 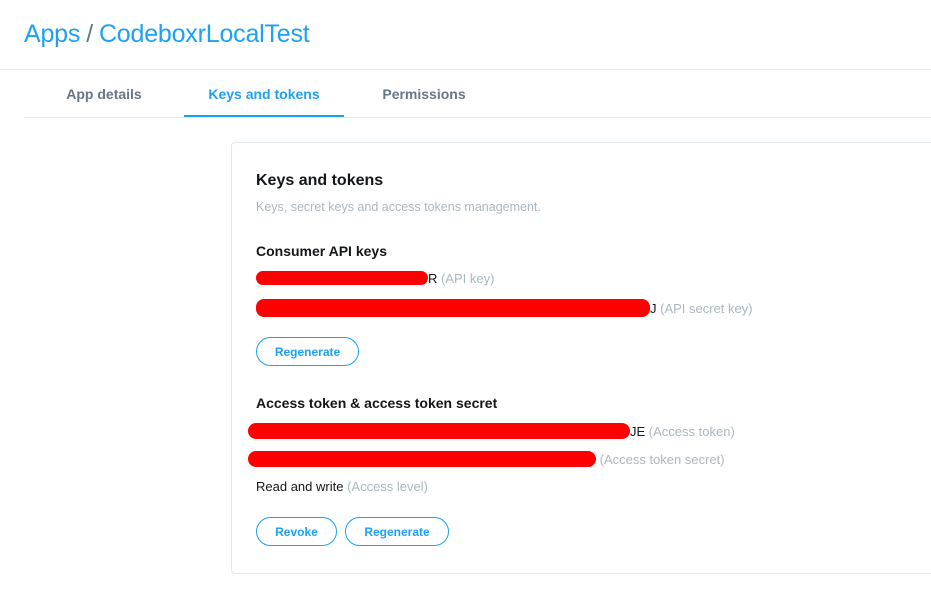 I want to click on tab-app-details: App details, so click(x=104, y=93).